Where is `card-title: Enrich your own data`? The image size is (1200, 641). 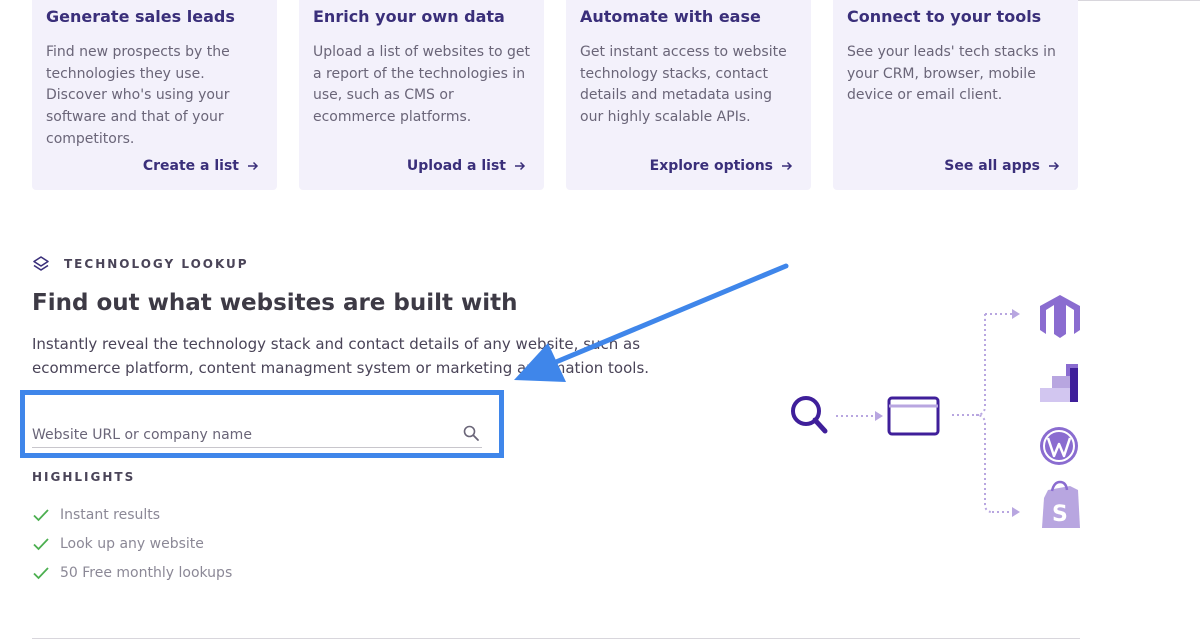
card-title: Enrich your own data is located at coordinates (409, 16).